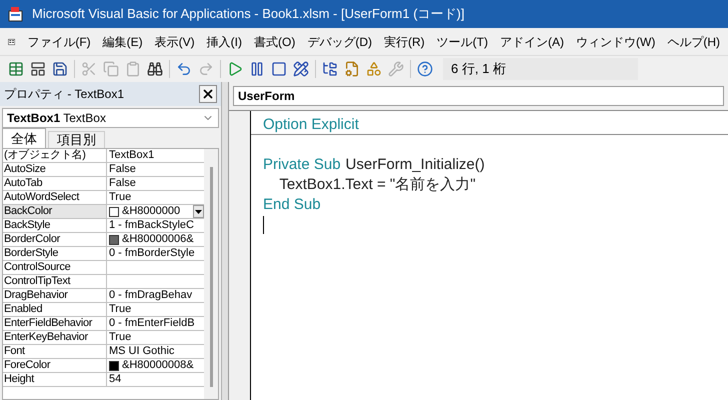 The width and height of the screenshot is (728, 400). I want to click on help-icon, so click(425, 69).